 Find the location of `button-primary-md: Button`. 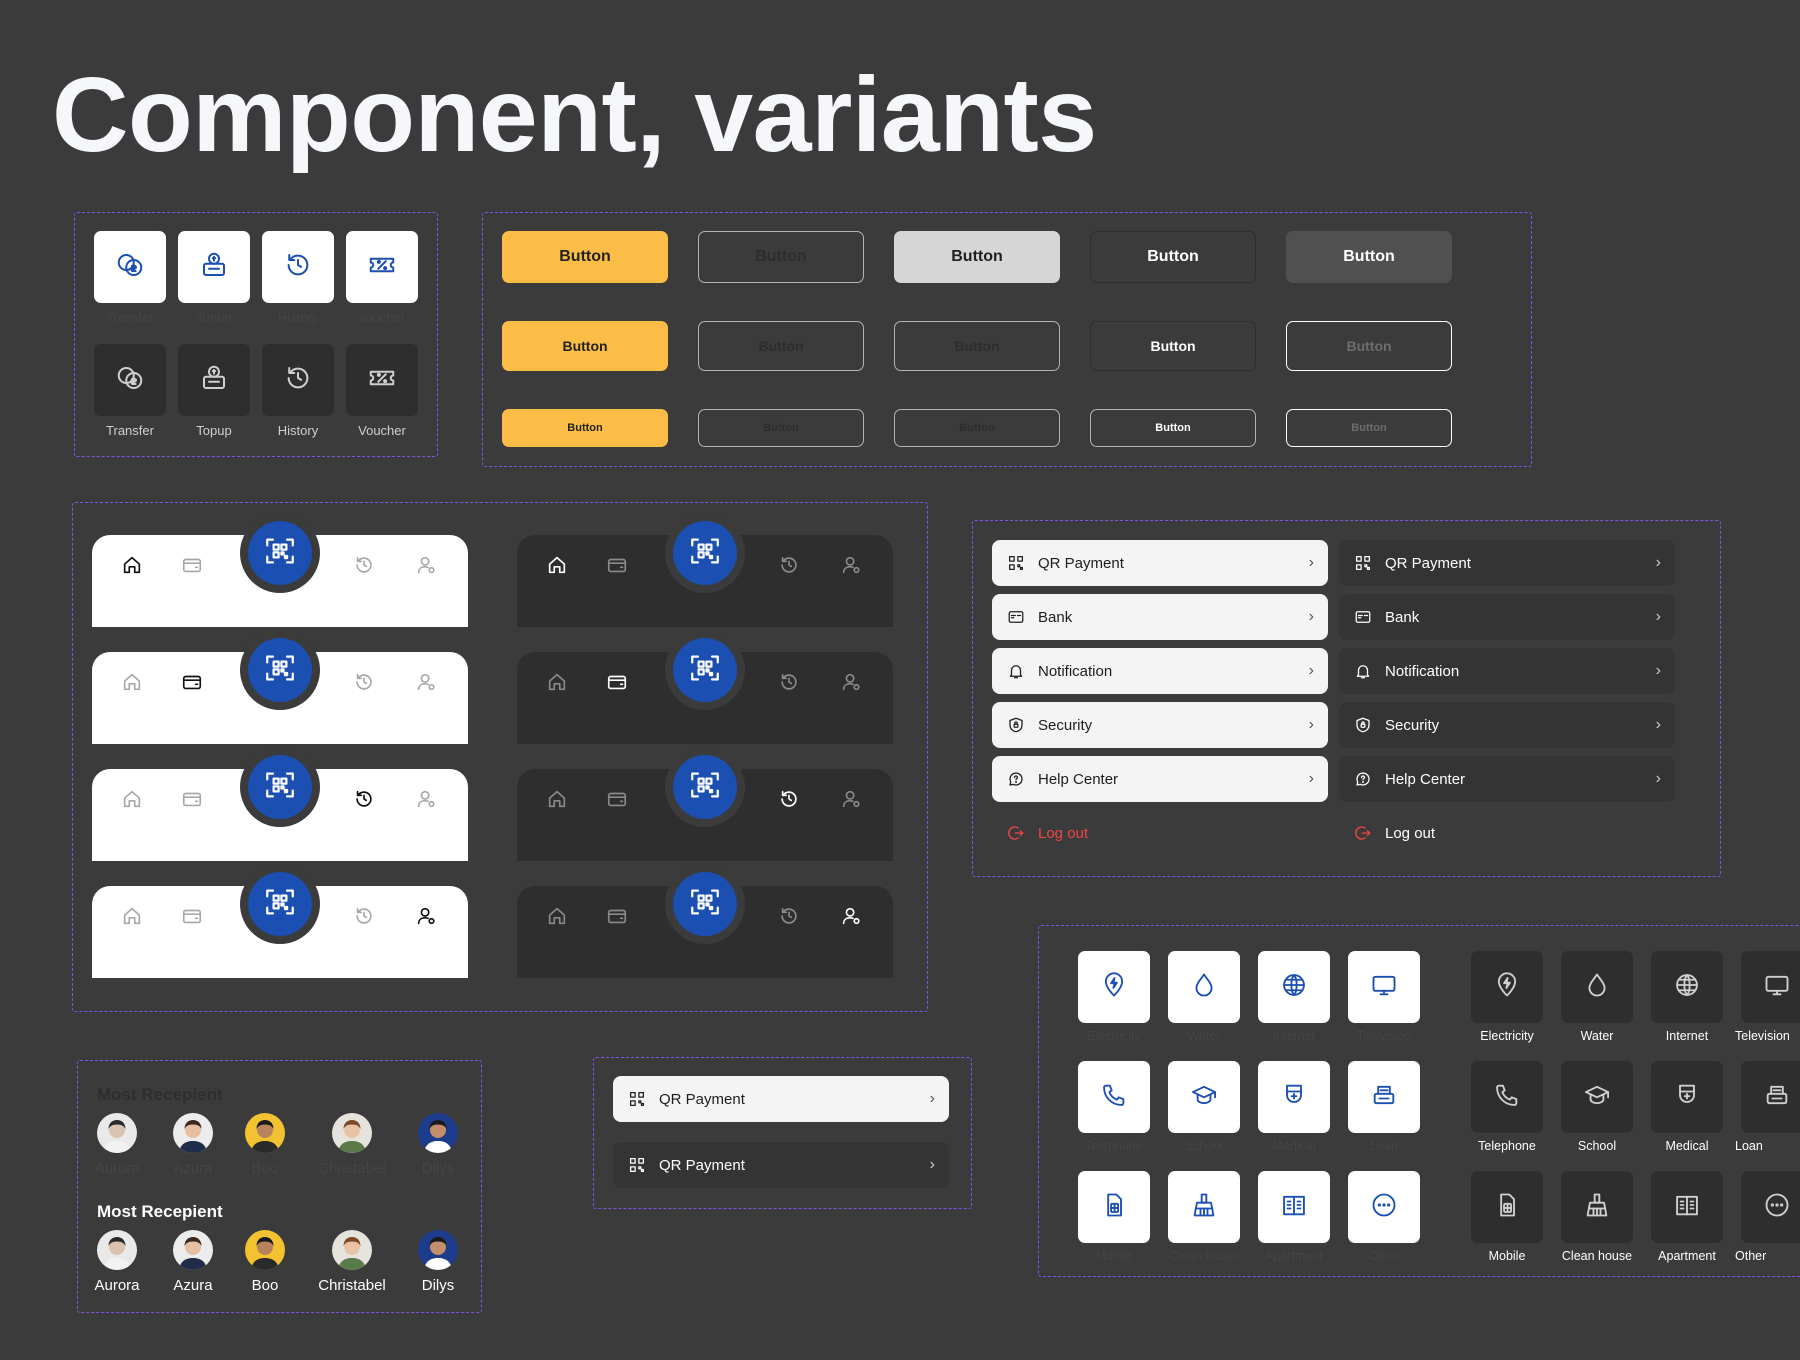

button-primary-md: Button is located at coordinates (585, 346).